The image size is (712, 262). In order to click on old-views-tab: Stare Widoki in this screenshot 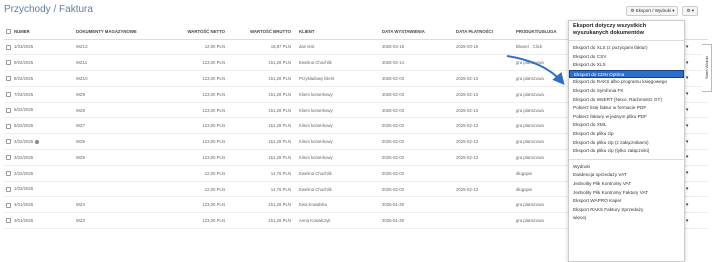, I will do `click(707, 68)`.